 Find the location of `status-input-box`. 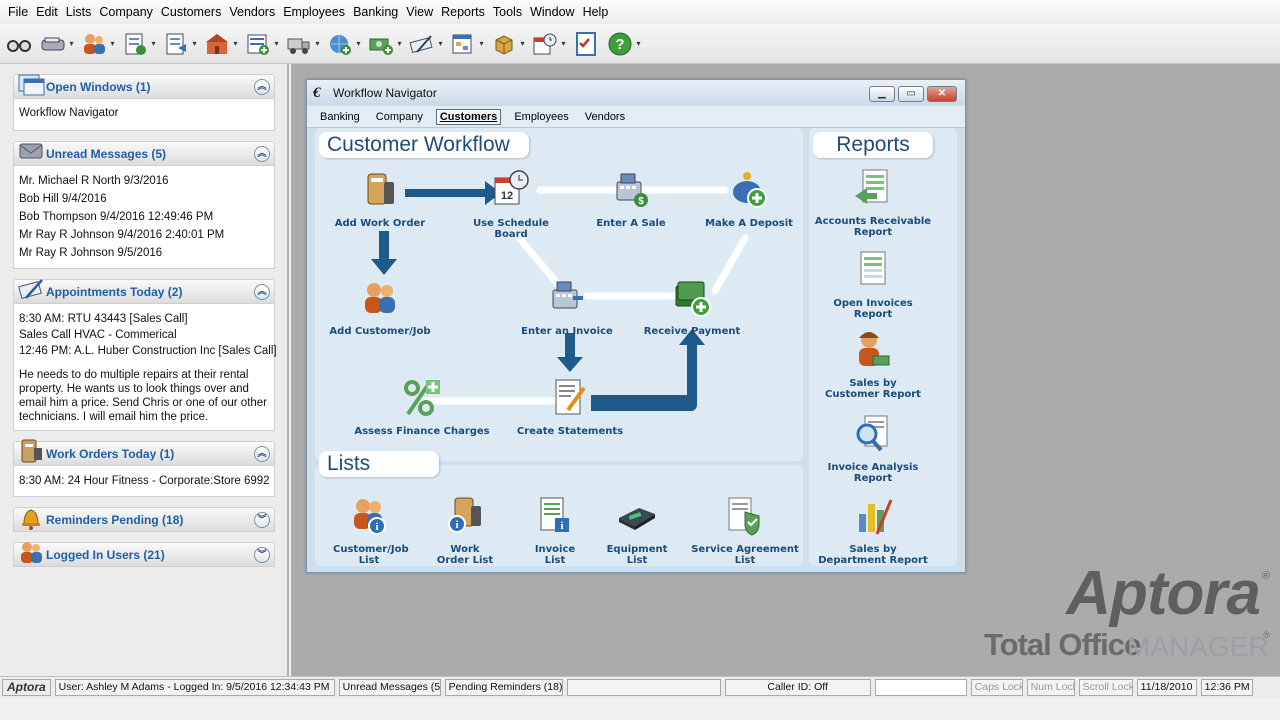

status-input-box is located at coordinates (920, 687).